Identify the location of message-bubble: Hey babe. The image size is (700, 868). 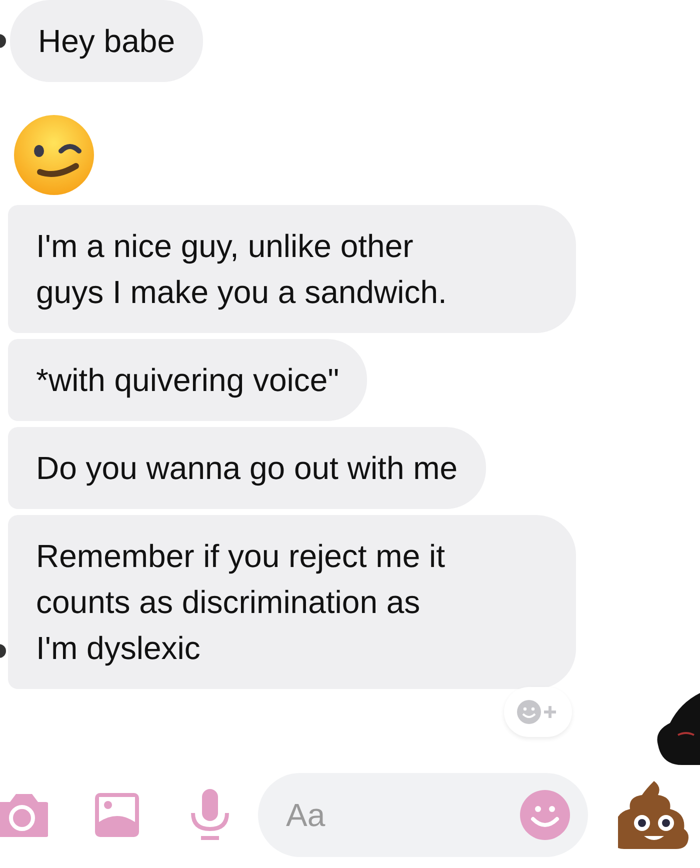
(106, 41).